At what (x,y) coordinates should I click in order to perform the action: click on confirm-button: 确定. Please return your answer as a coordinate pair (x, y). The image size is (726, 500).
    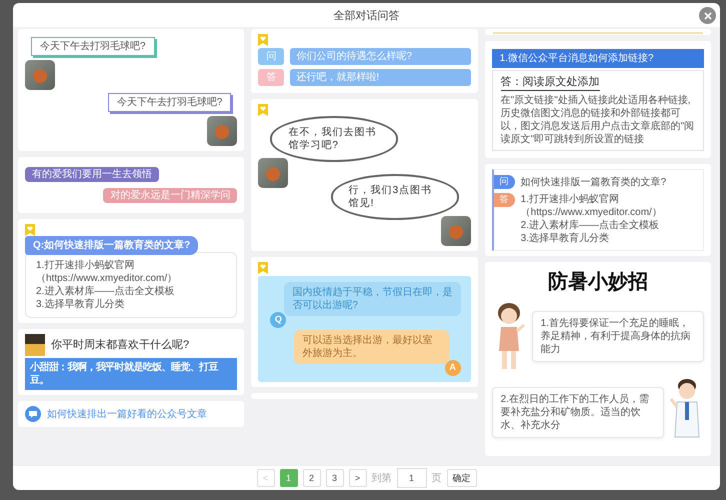
    Looking at the image, I should click on (461, 478).